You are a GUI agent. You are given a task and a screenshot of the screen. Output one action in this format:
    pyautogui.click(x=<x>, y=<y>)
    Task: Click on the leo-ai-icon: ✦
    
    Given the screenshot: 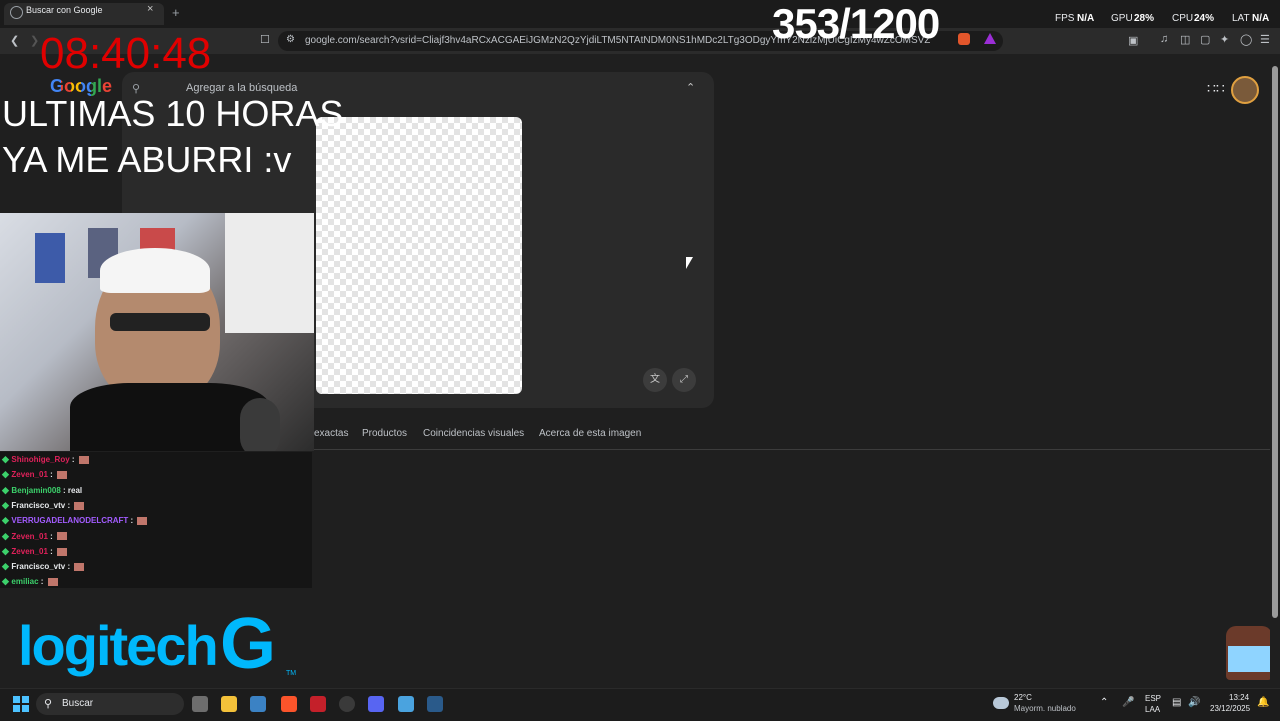 What is the action you would take?
    pyautogui.click(x=1224, y=39)
    